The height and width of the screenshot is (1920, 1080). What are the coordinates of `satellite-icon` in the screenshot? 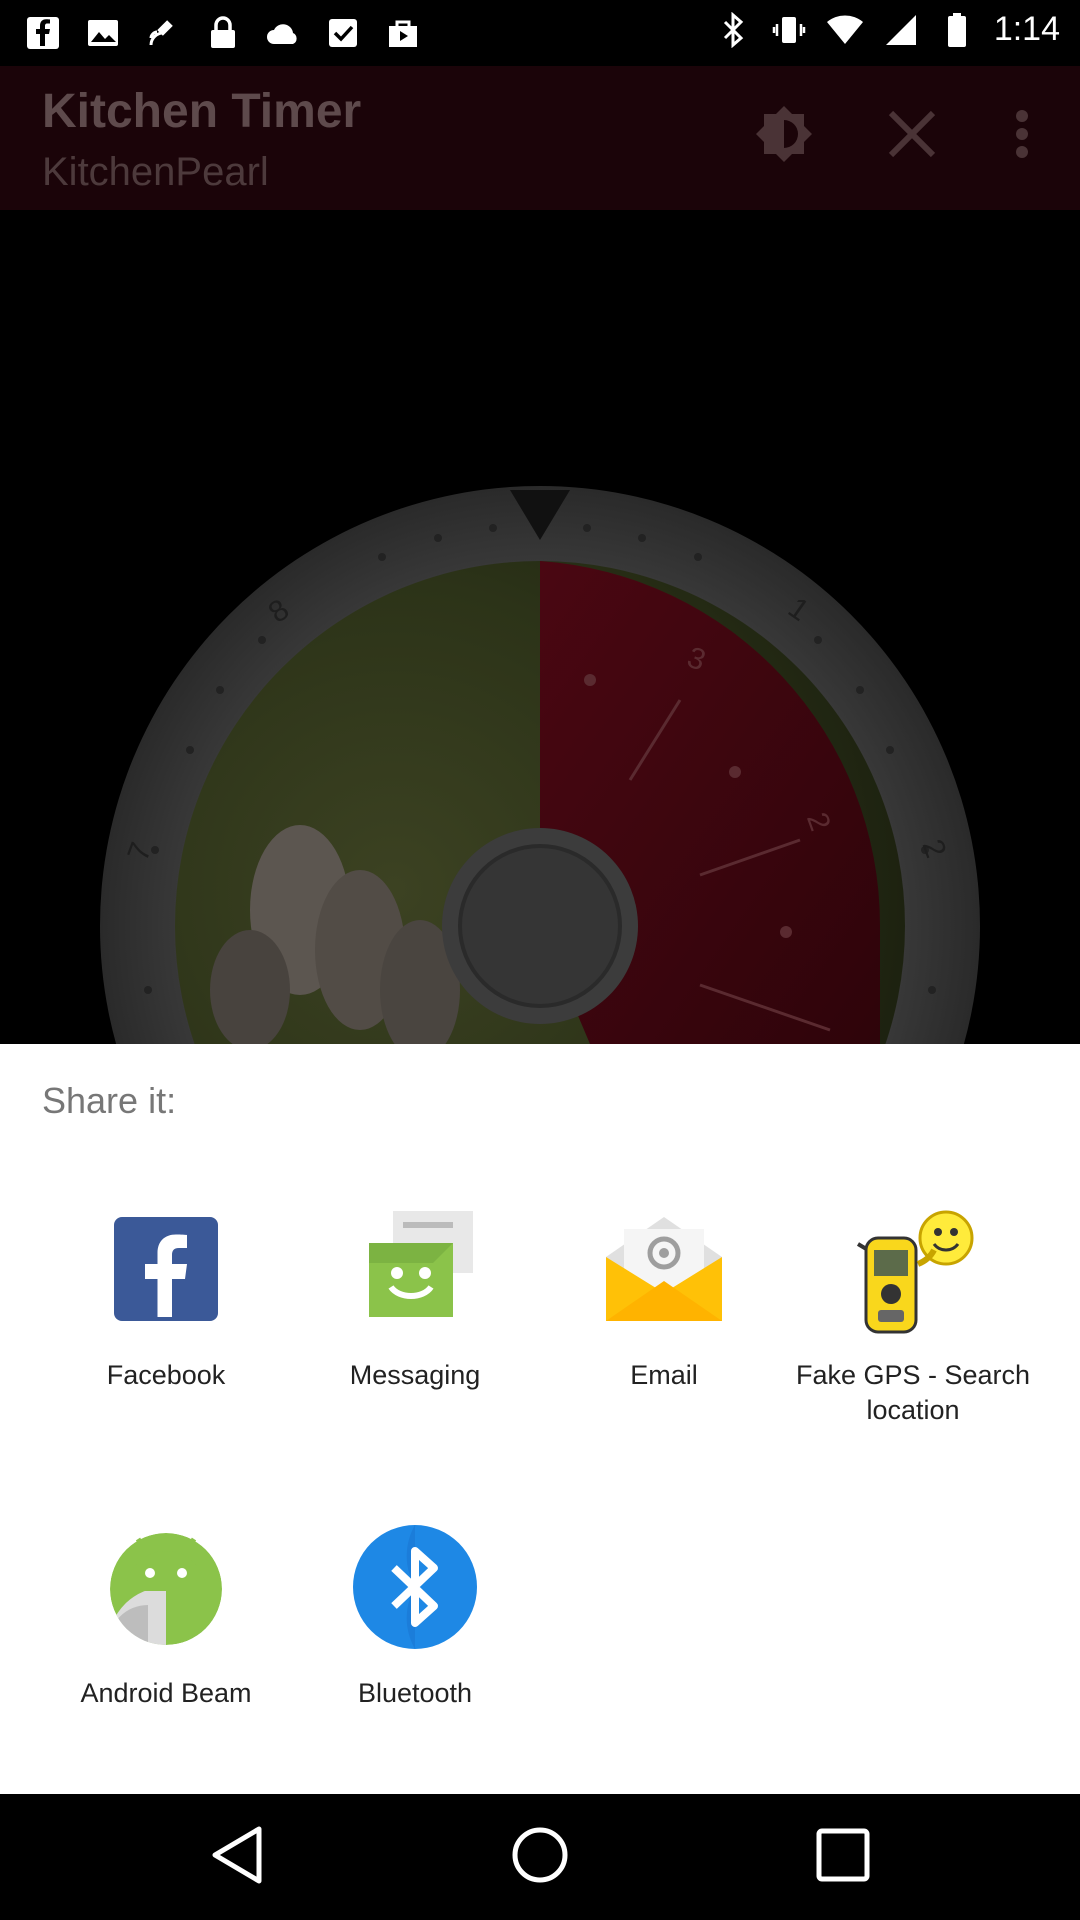 It's located at (163, 33).